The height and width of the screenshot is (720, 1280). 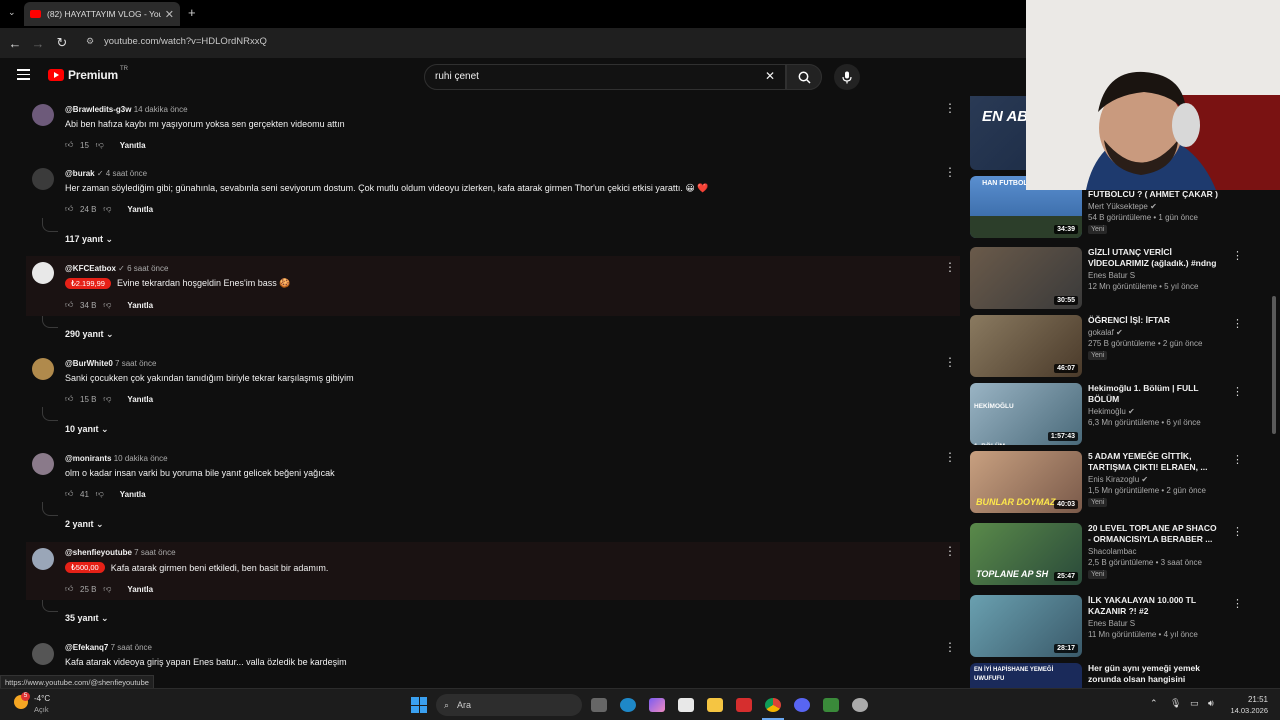 What do you see at coordinates (686, 705) in the screenshot?
I see `store-icon` at bounding box center [686, 705].